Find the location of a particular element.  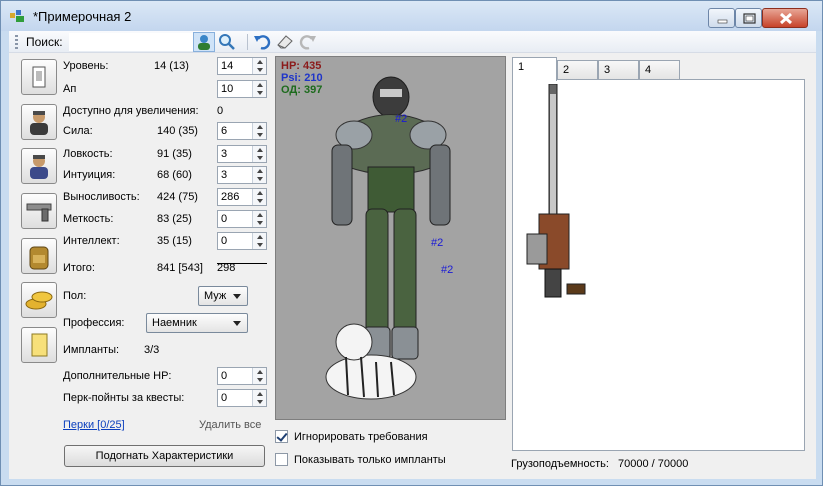

maximize-icon is located at coordinates (749, 18).